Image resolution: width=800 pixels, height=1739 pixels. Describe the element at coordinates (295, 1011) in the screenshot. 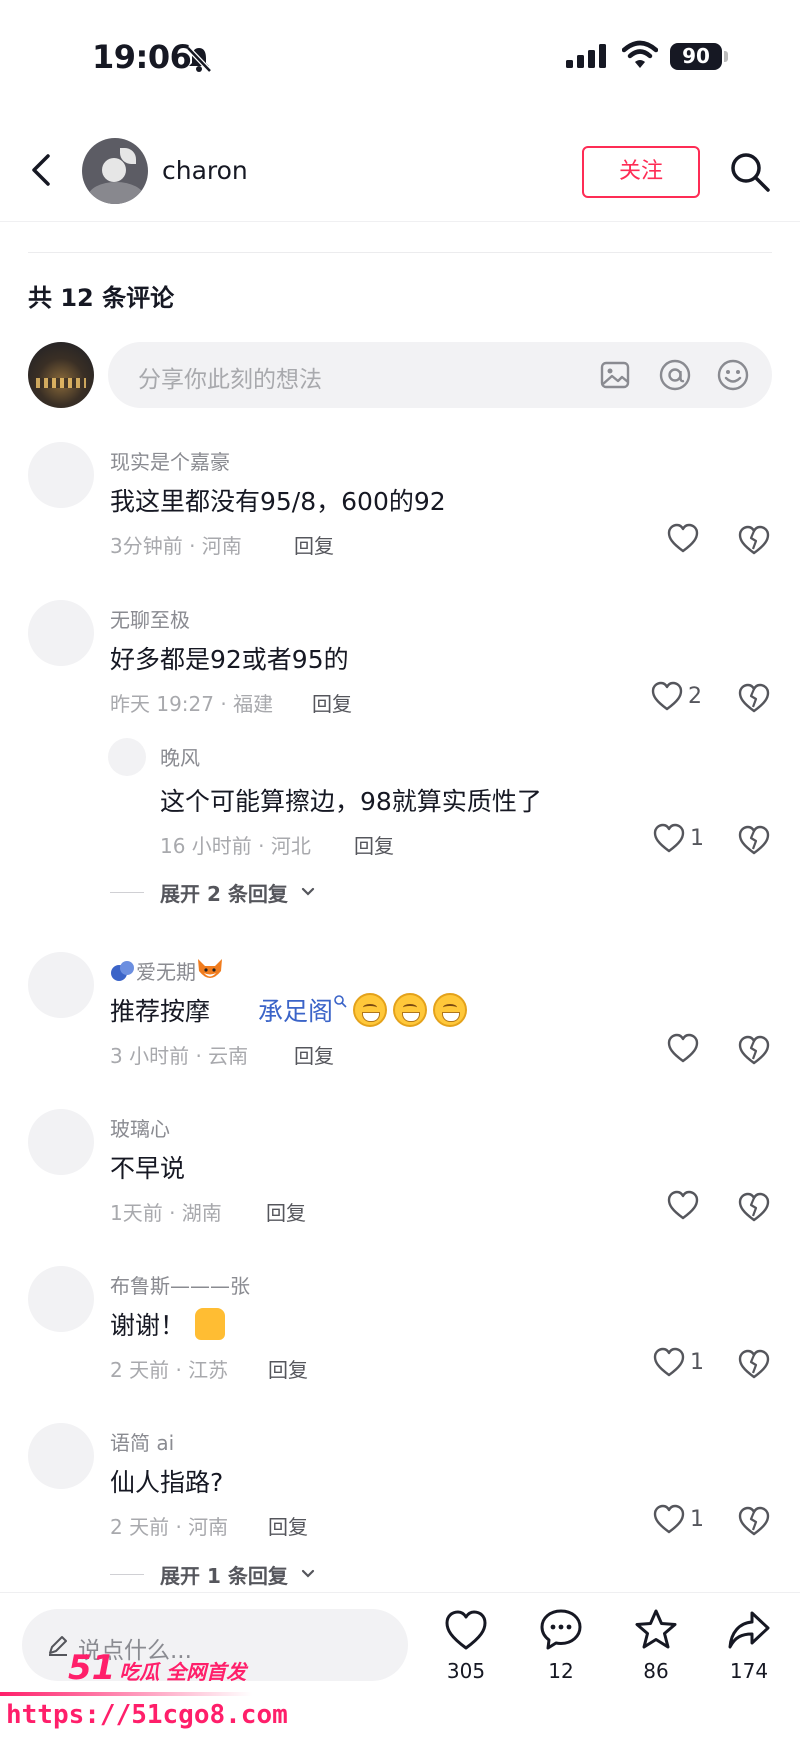

I see `search-link: 承足阁` at that location.